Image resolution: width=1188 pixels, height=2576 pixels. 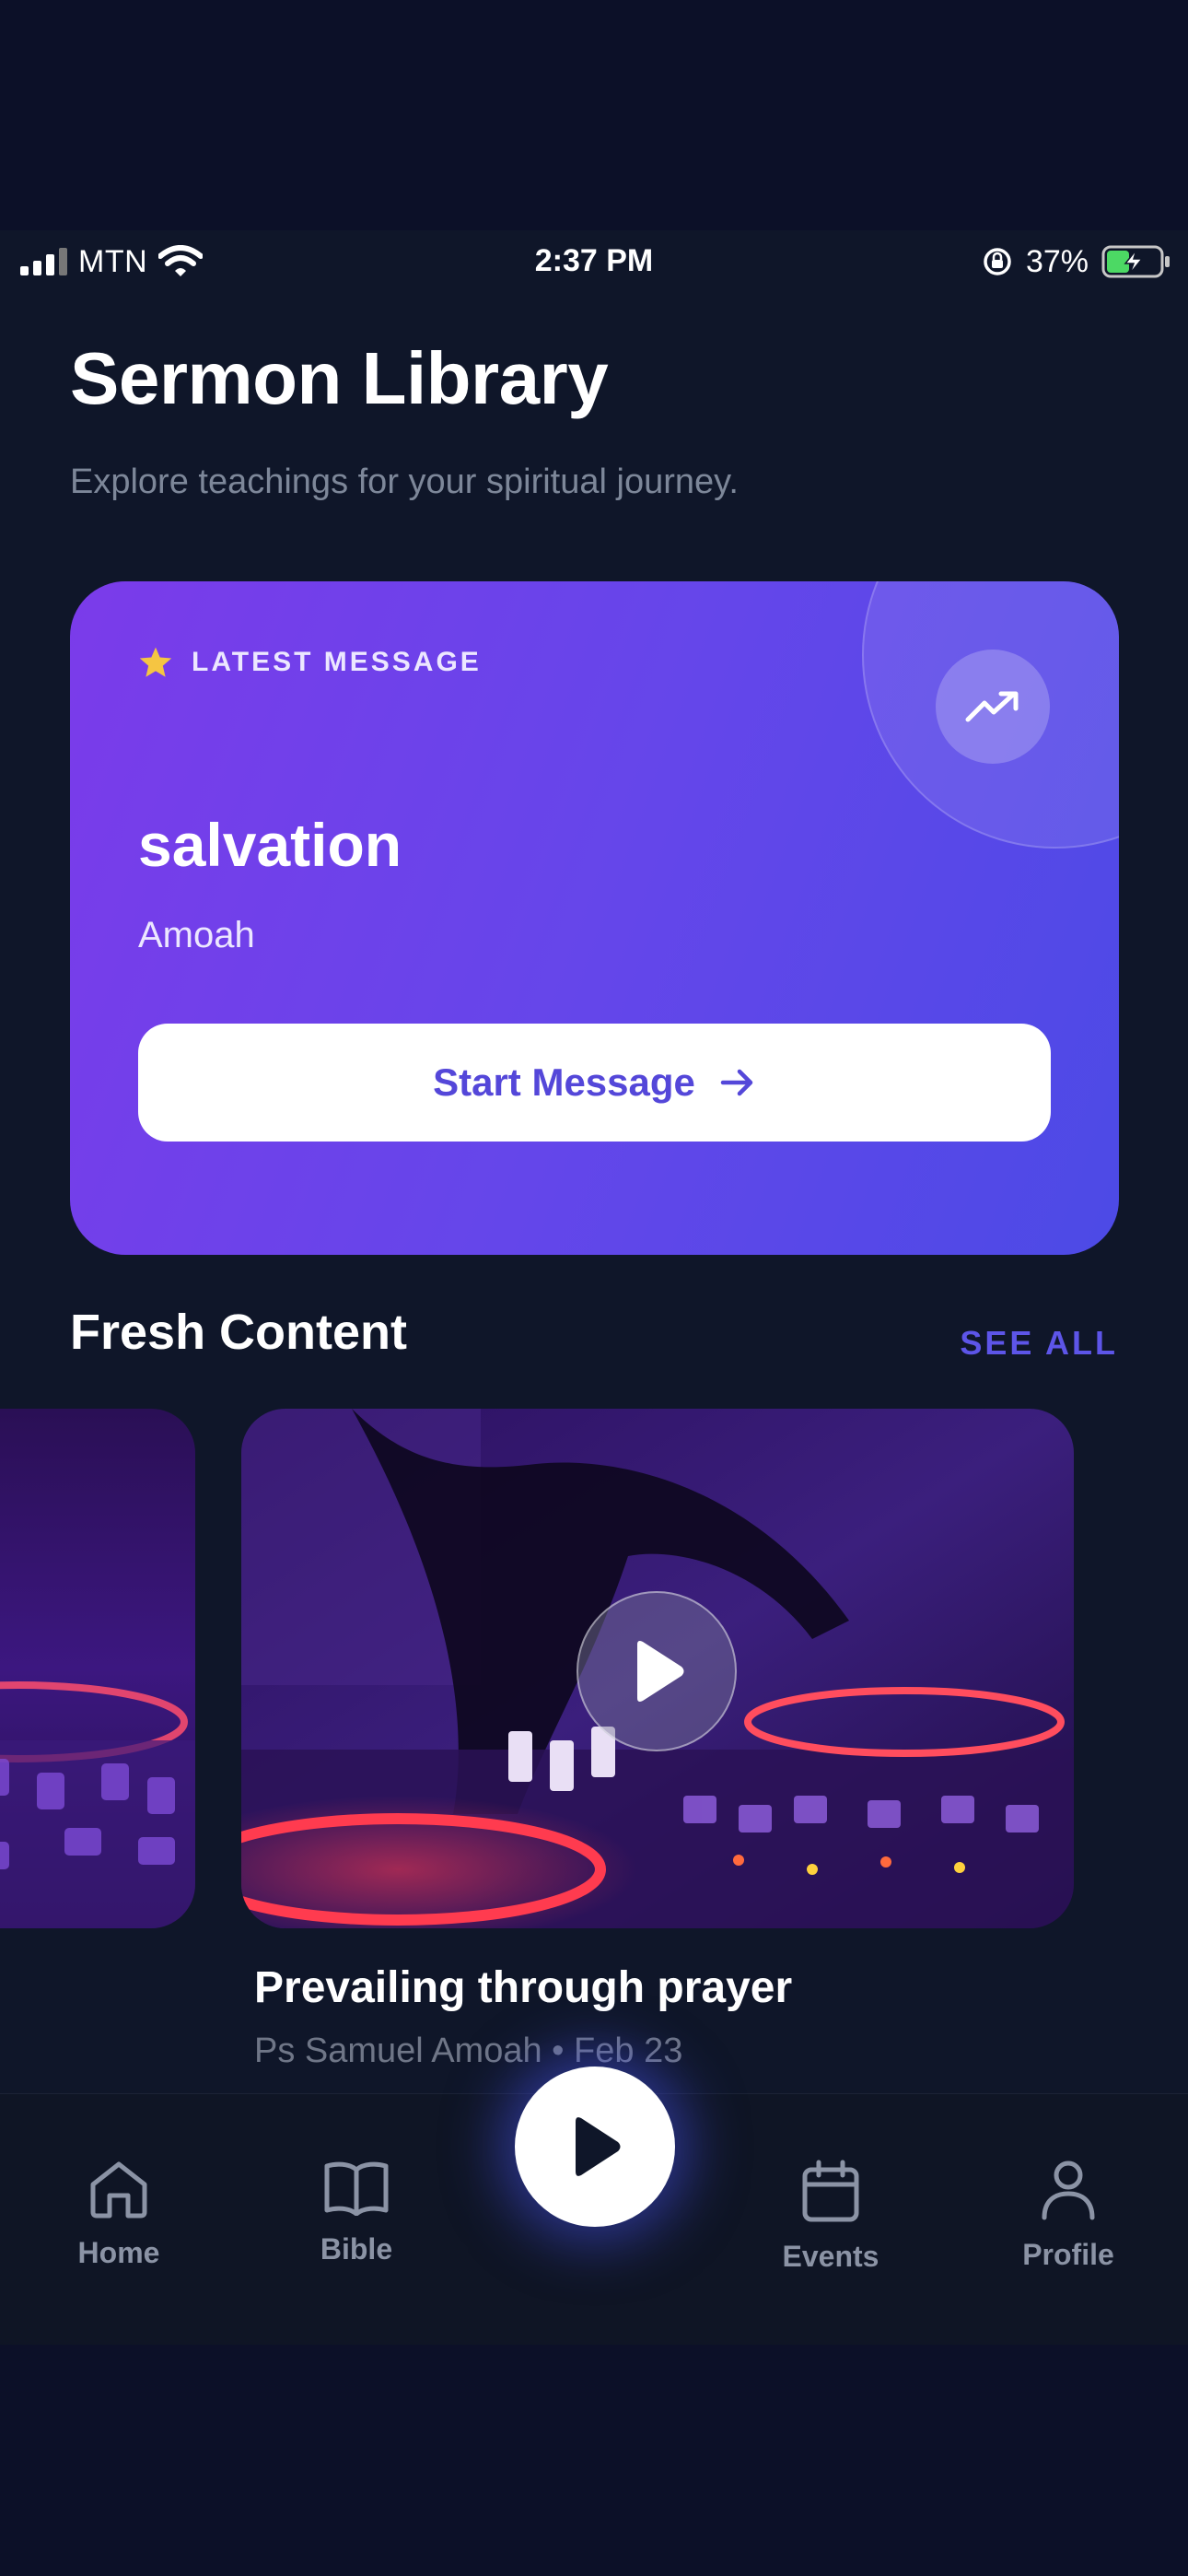 I want to click on nav-label-profile: Profile, so click(x=1068, y=2254).